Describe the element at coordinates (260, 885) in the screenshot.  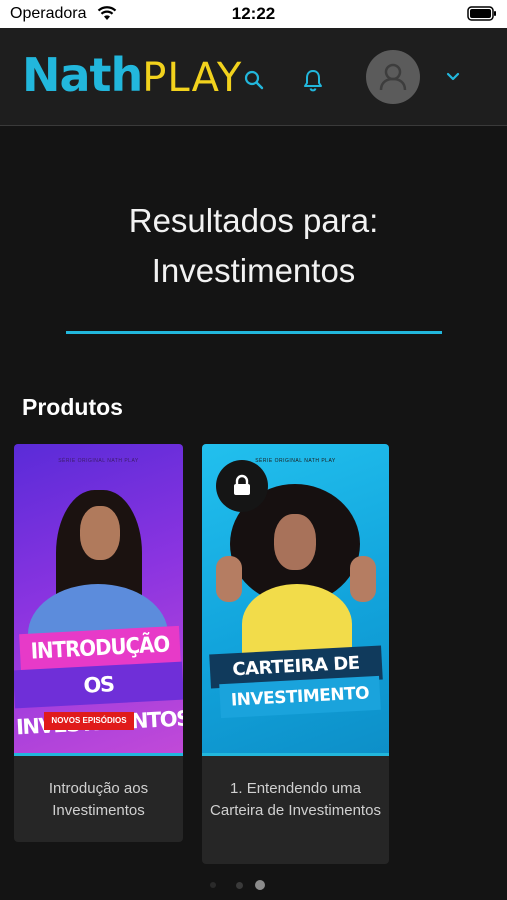
I see `pagination-dot-active` at that location.